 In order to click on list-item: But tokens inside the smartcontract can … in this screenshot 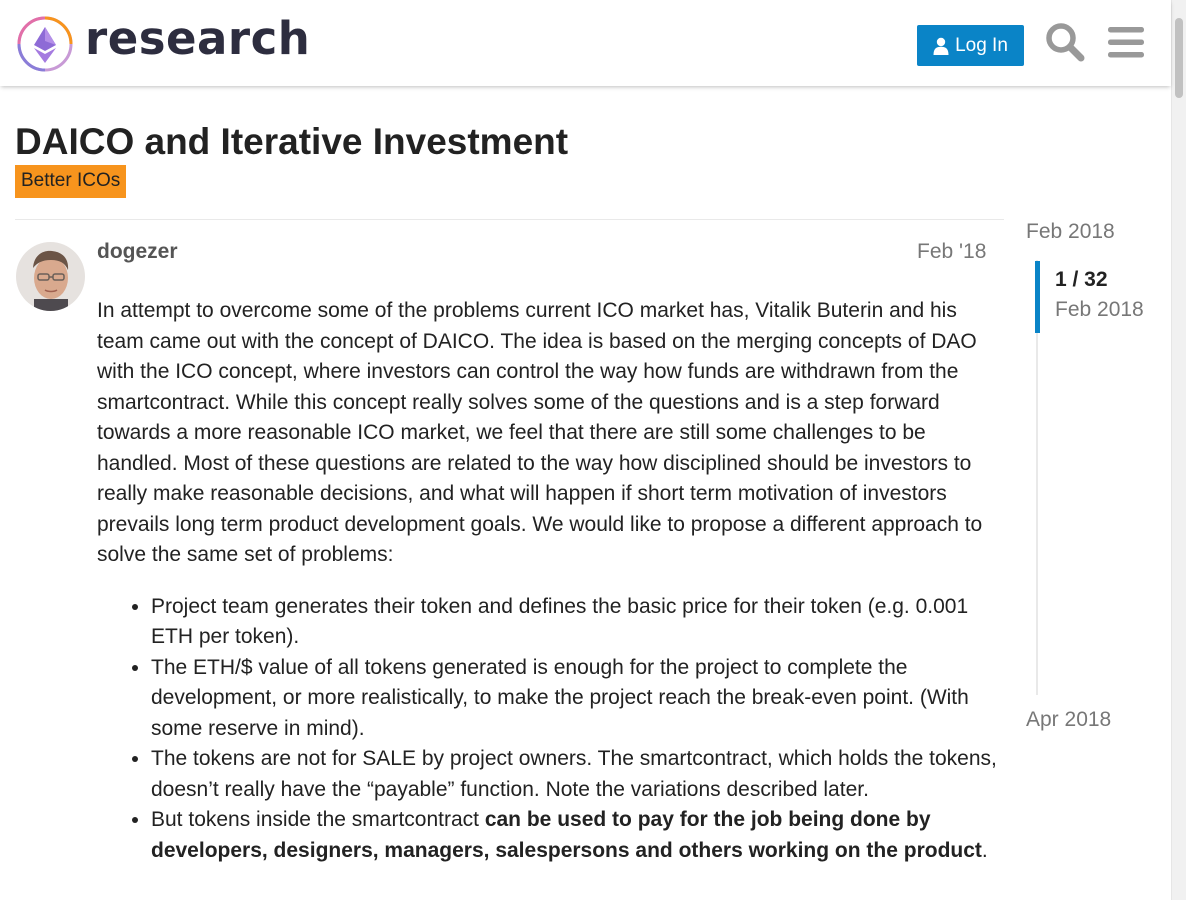, I will do `click(574, 835)`.